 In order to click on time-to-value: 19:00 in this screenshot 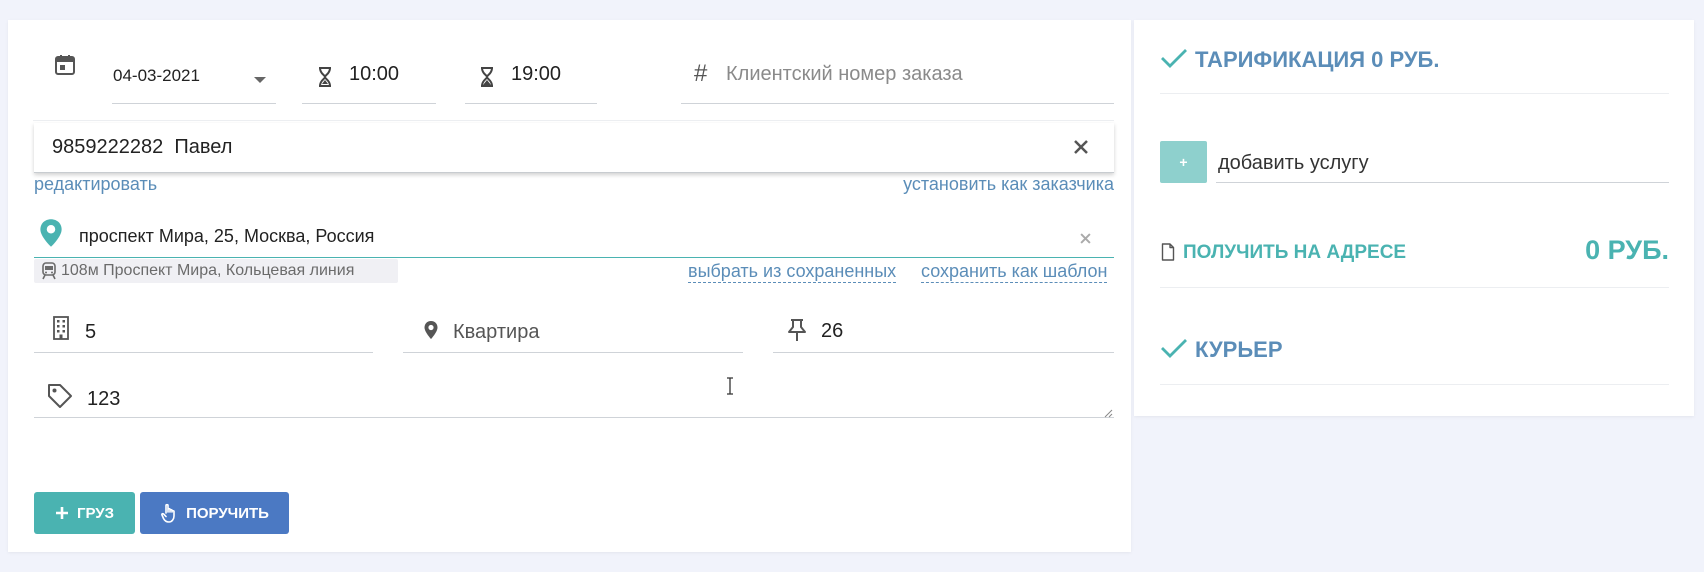, I will do `click(536, 74)`.